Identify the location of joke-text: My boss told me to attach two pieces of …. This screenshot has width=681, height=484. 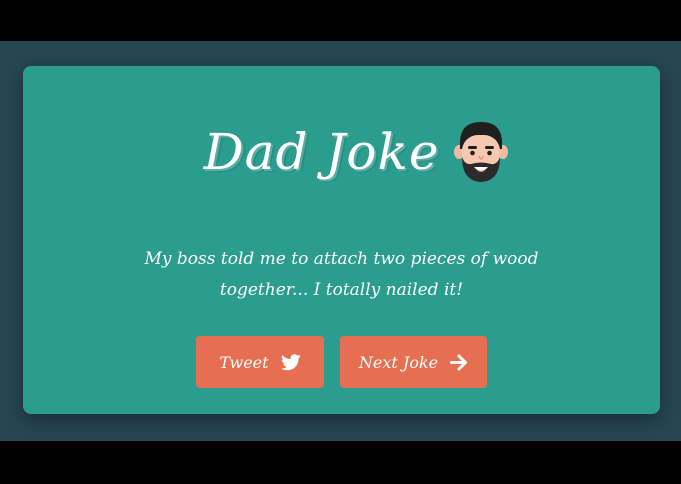
(341, 274).